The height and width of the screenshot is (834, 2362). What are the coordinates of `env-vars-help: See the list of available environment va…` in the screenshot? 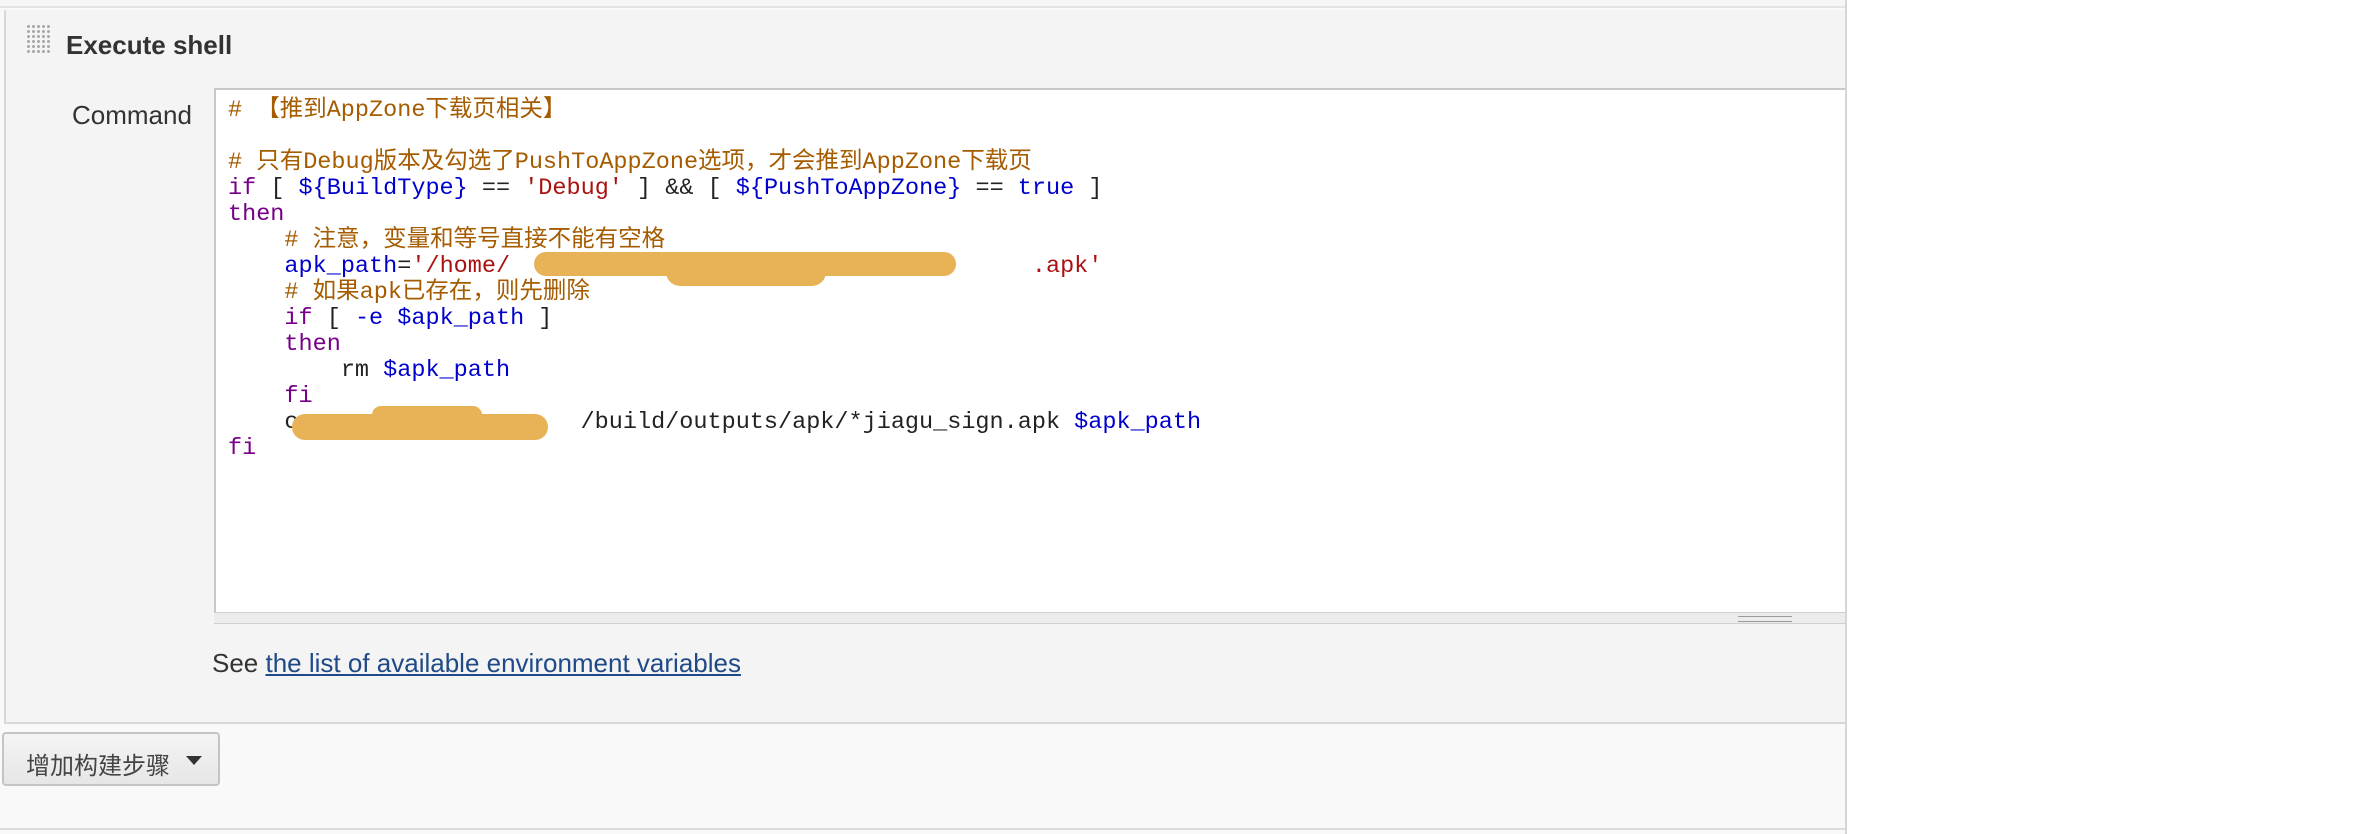 It's located at (476, 663).